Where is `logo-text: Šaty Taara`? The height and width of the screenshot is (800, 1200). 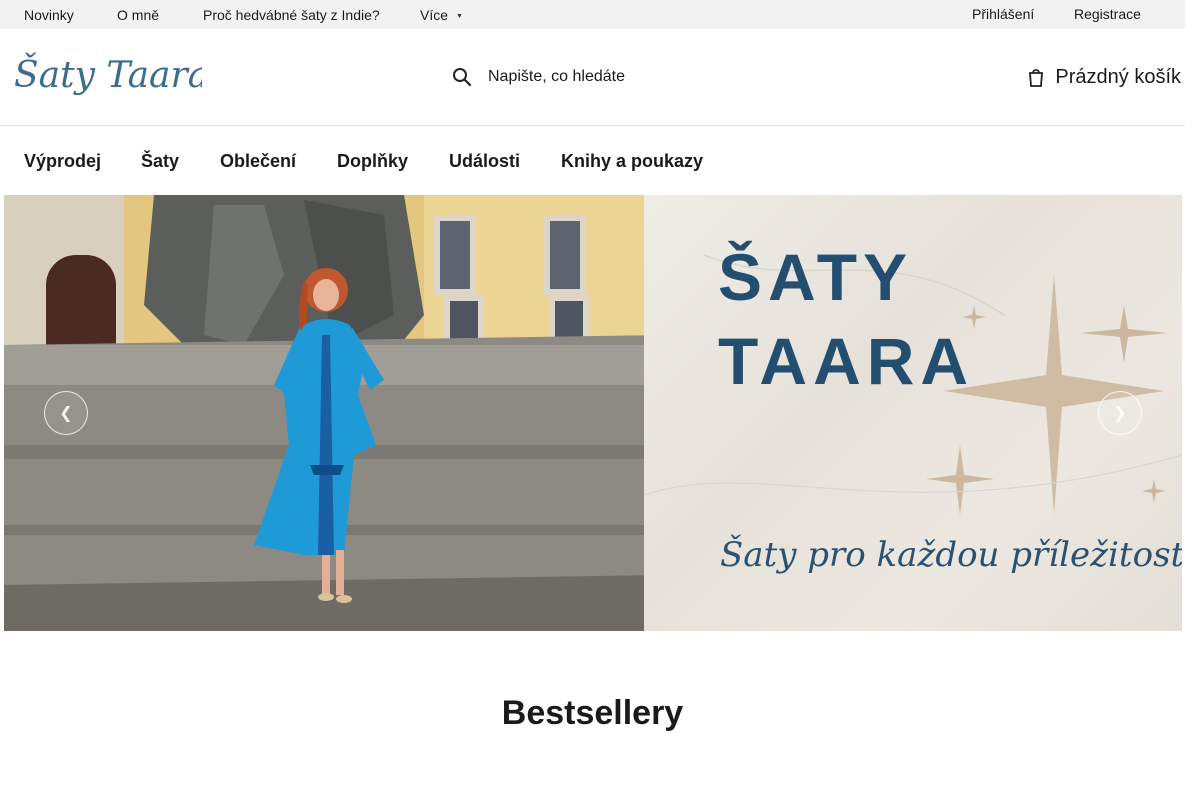
logo-text: Šaty Taara is located at coordinates (108, 75).